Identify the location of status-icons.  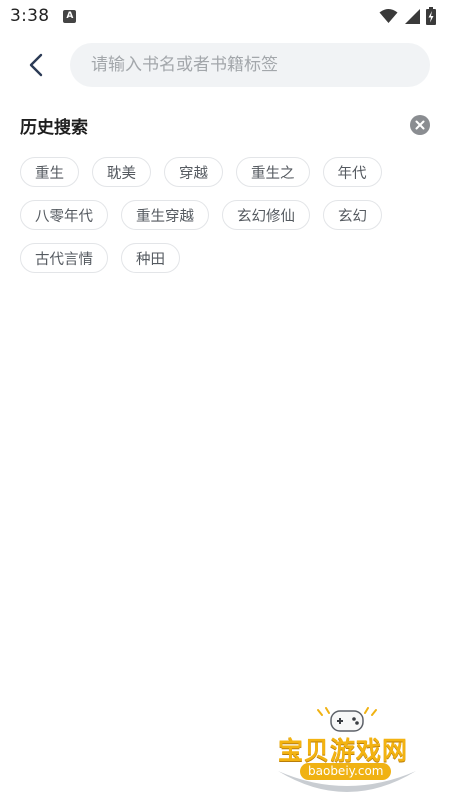
(407, 16).